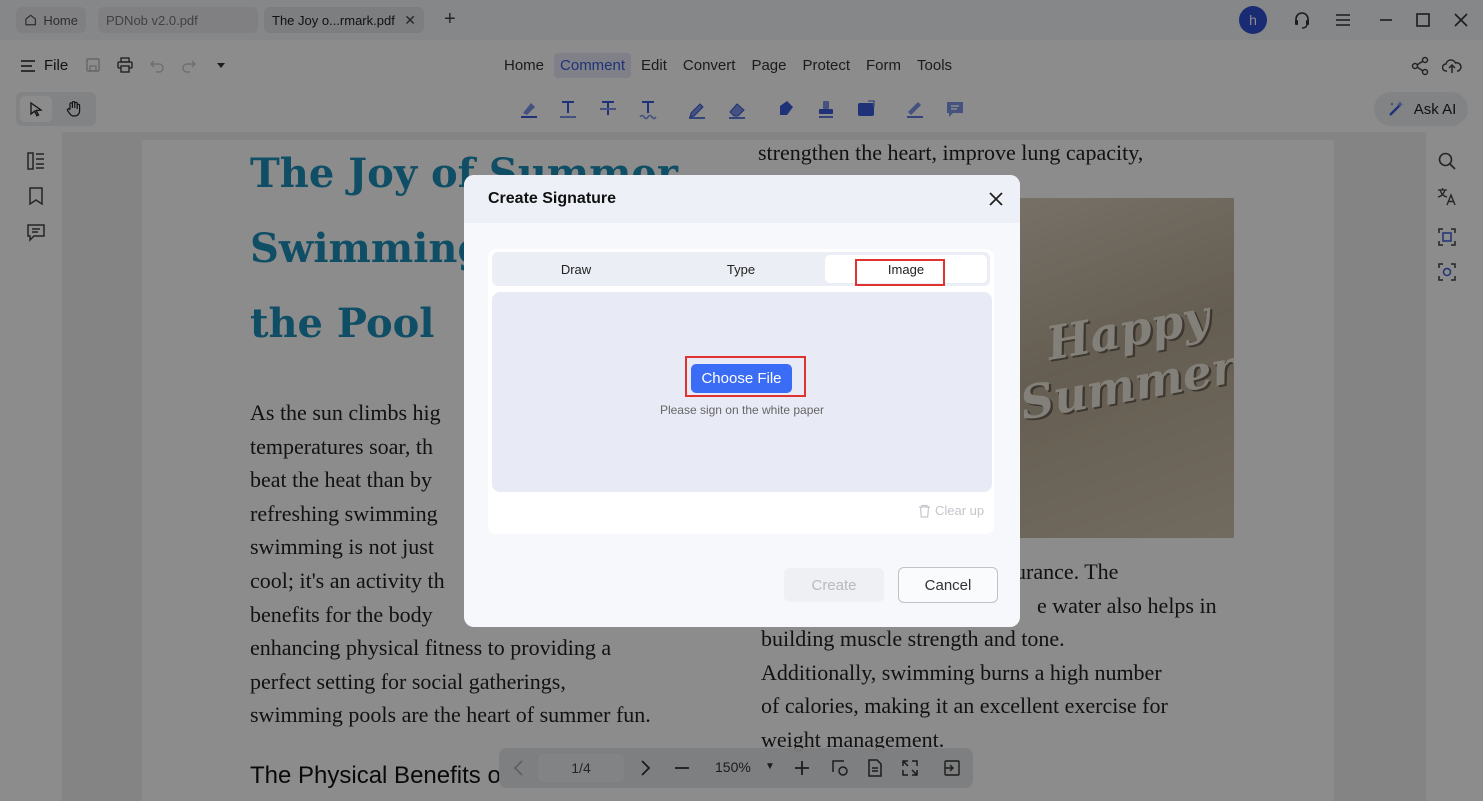  What do you see at coordinates (576, 269) in the screenshot?
I see `tab-draw: Draw` at bounding box center [576, 269].